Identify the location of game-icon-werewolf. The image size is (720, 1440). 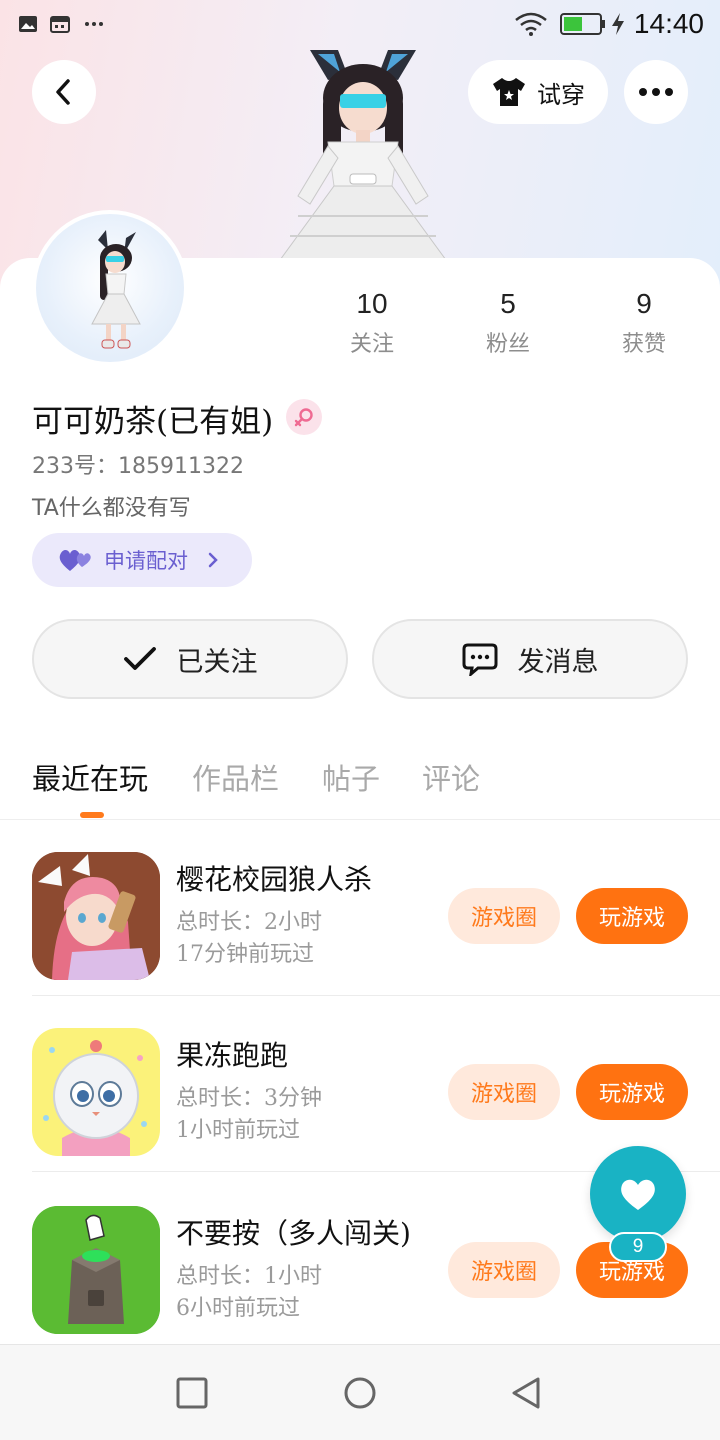
(96, 916).